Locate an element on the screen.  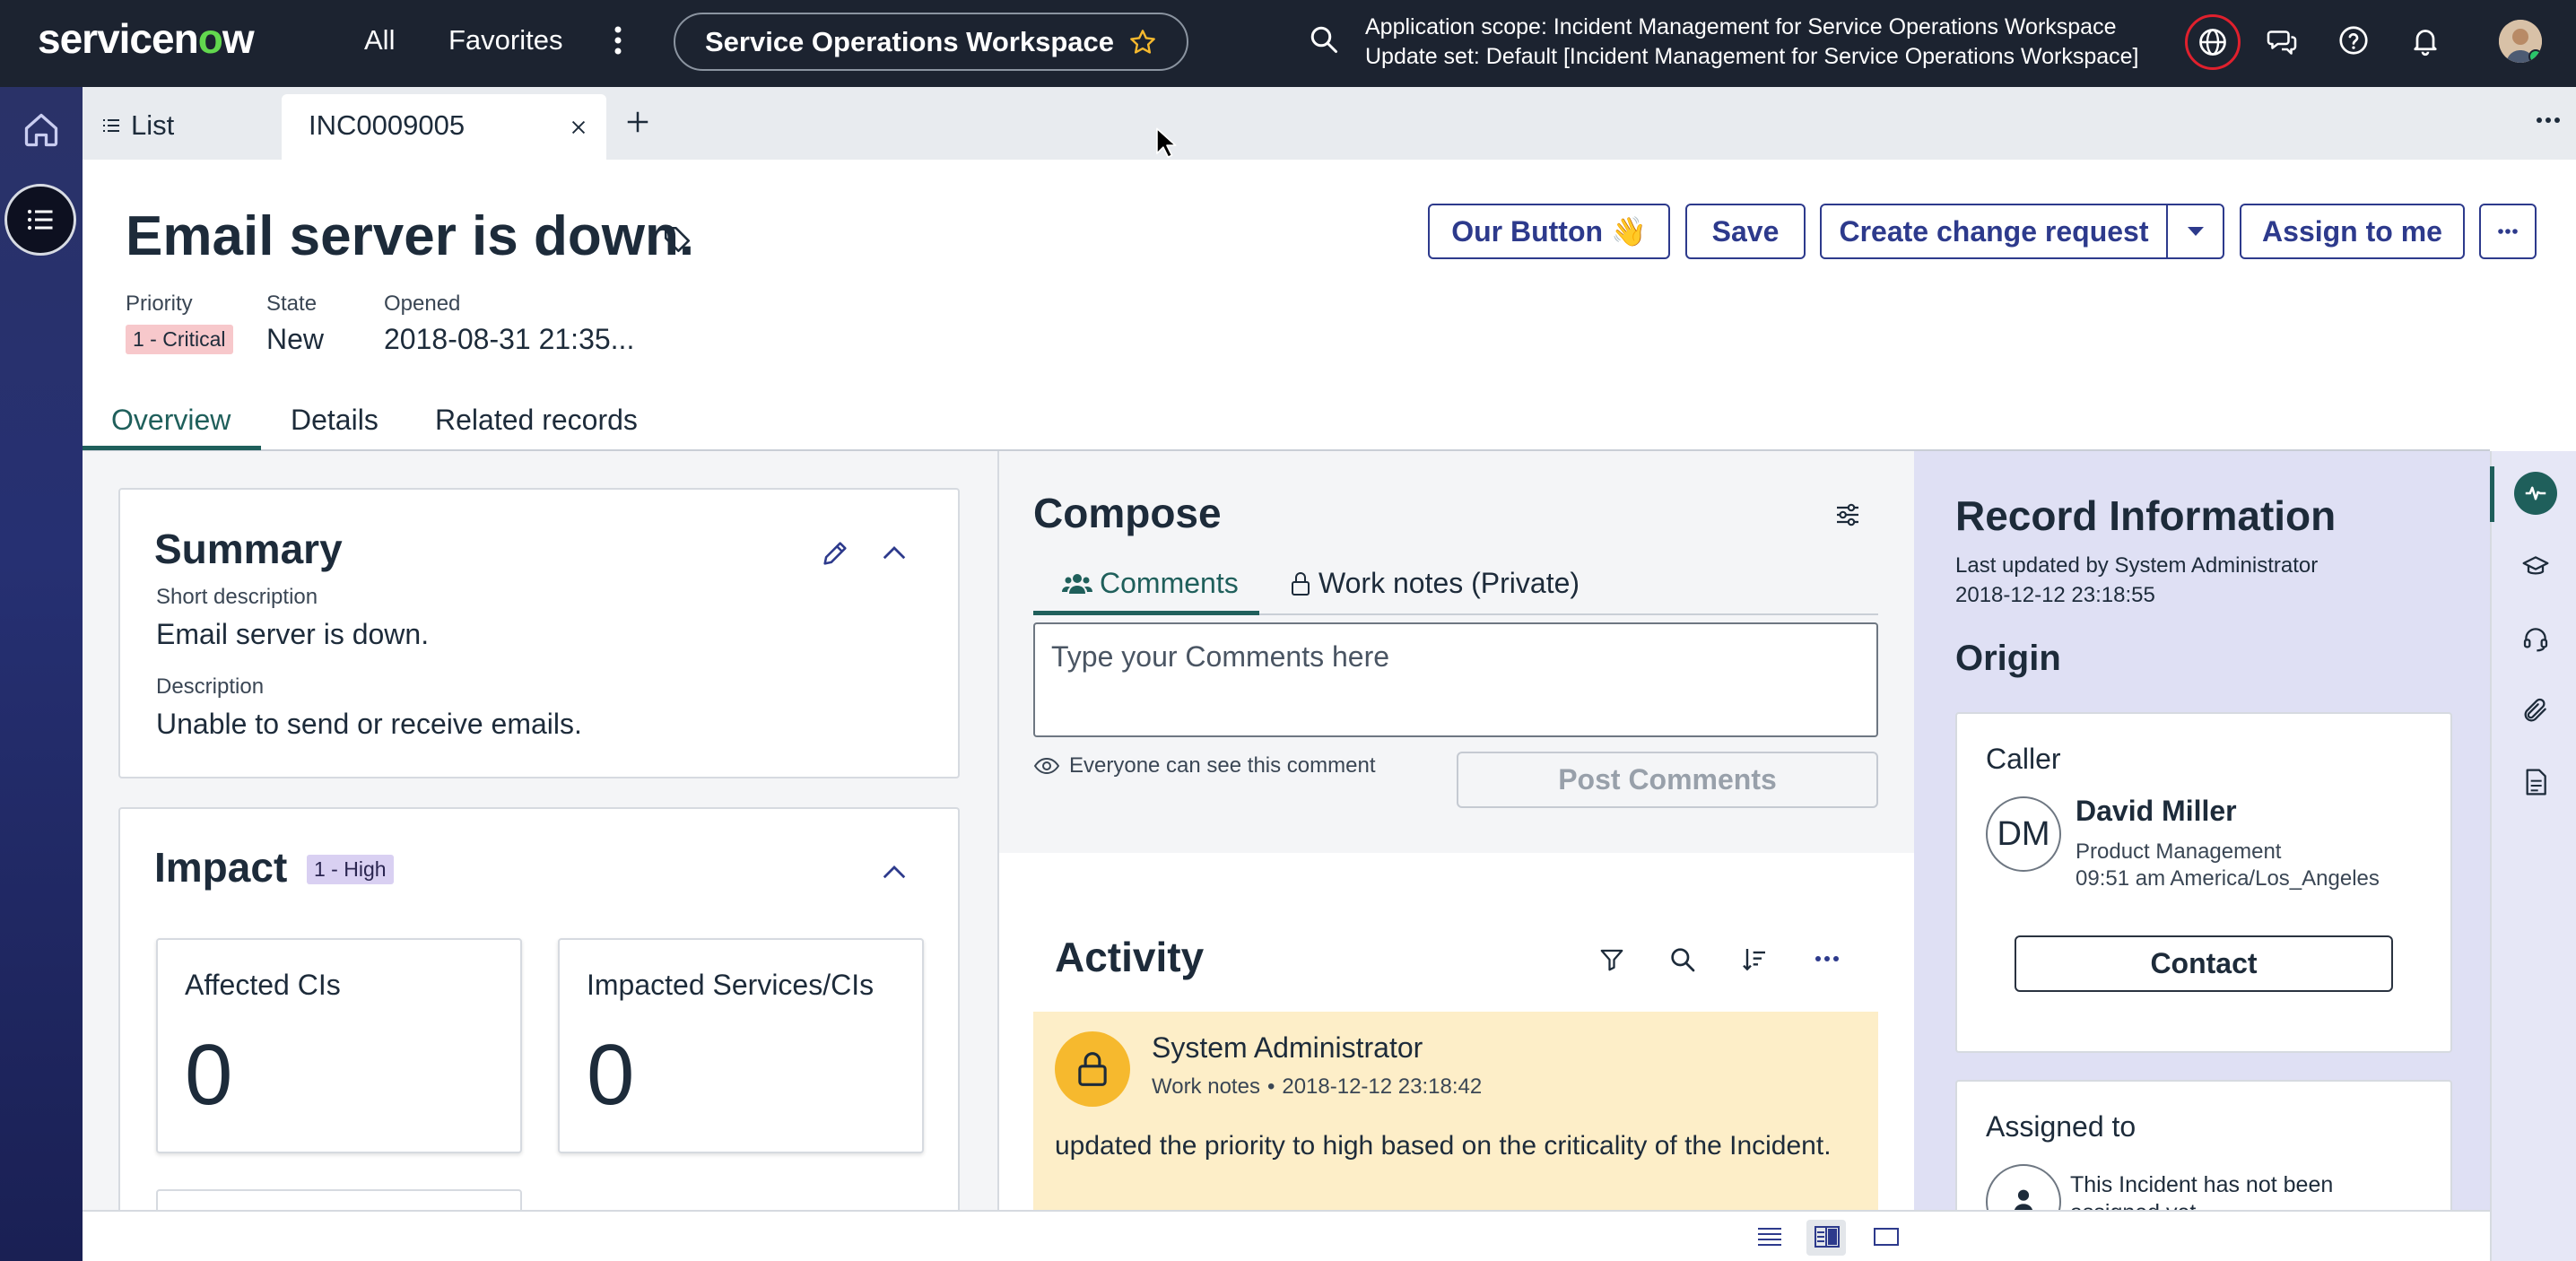
post-comments-button: Post Comments is located at coordinates (1667, 780).